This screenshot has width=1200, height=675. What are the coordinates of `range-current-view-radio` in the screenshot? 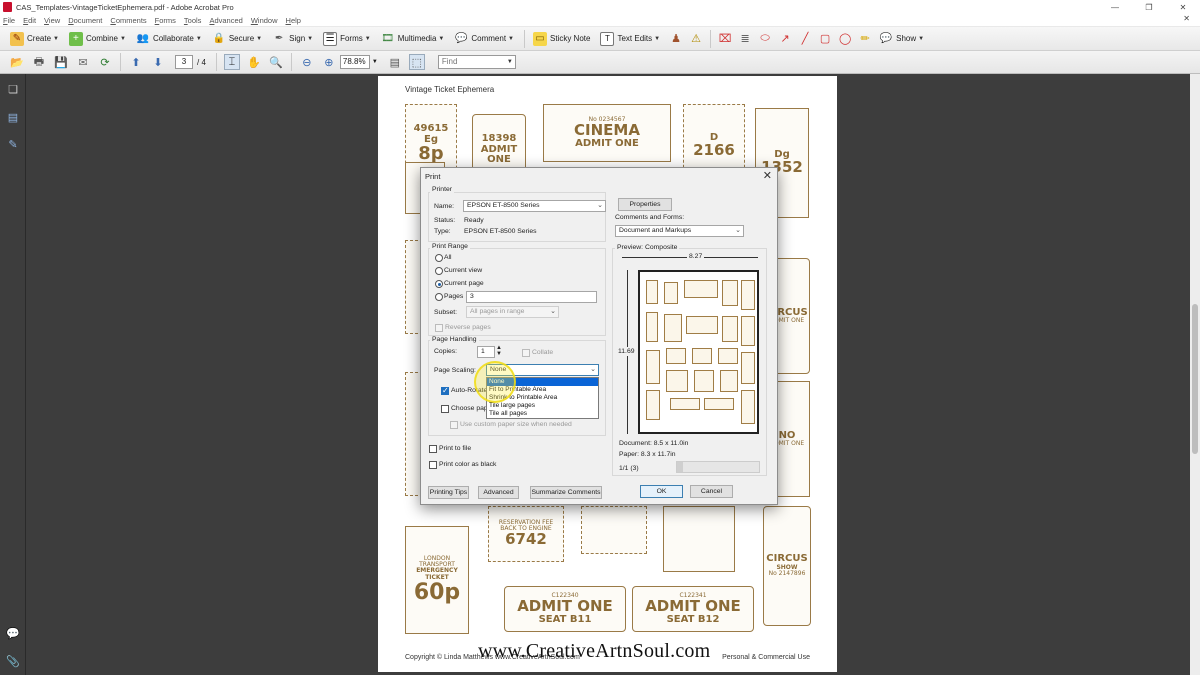 It's located at (439, 271).